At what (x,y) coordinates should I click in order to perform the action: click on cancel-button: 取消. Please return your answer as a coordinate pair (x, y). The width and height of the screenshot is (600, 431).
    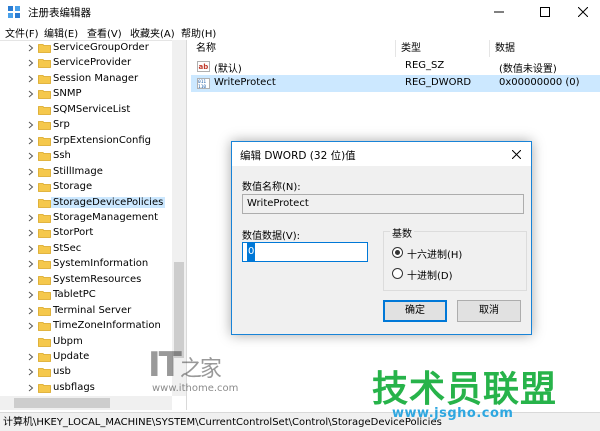
    Looking at the image, I should click on (489, 311).